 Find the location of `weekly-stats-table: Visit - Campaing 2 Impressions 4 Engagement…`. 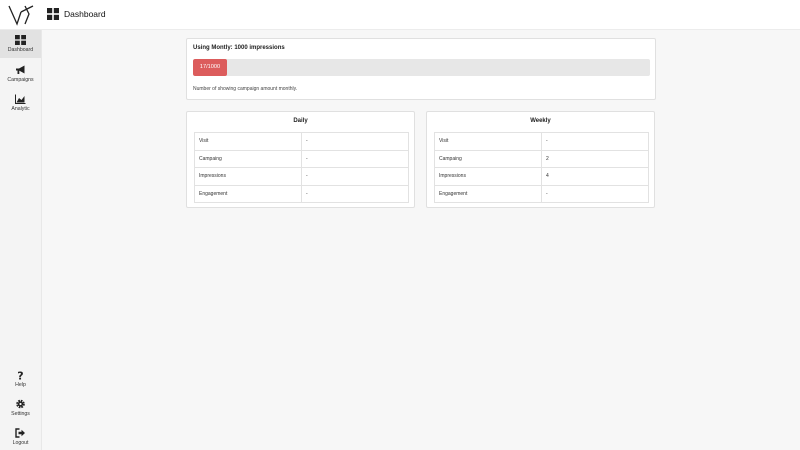

weekly-stats-table: Visit - Campaing 2 Impressions 4 Engagement… is located at coordinates (541, 167).